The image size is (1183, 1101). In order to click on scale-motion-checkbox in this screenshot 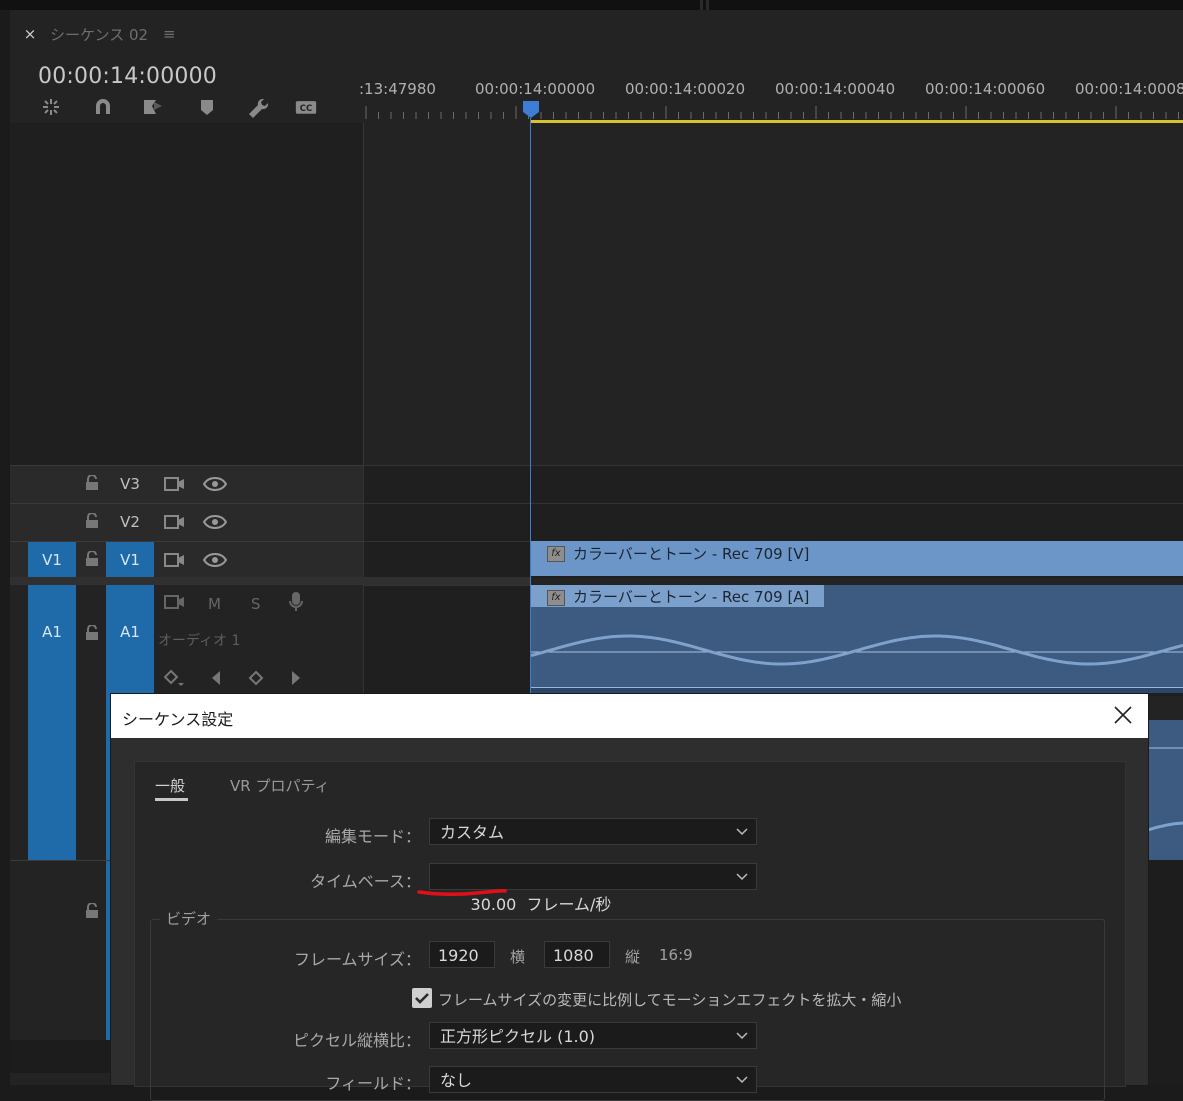, I will do `click(422, 998)`.